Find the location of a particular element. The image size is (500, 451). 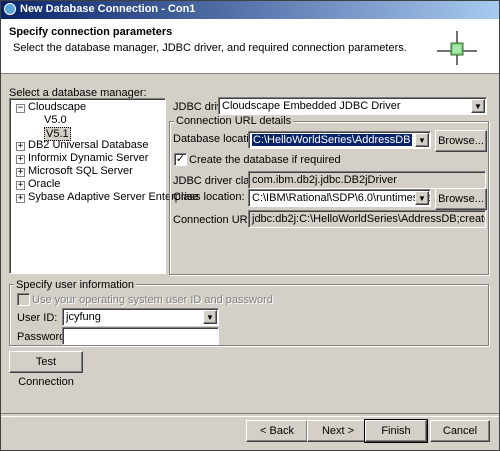

database-connection-icon is located at coordinates (457, 48).